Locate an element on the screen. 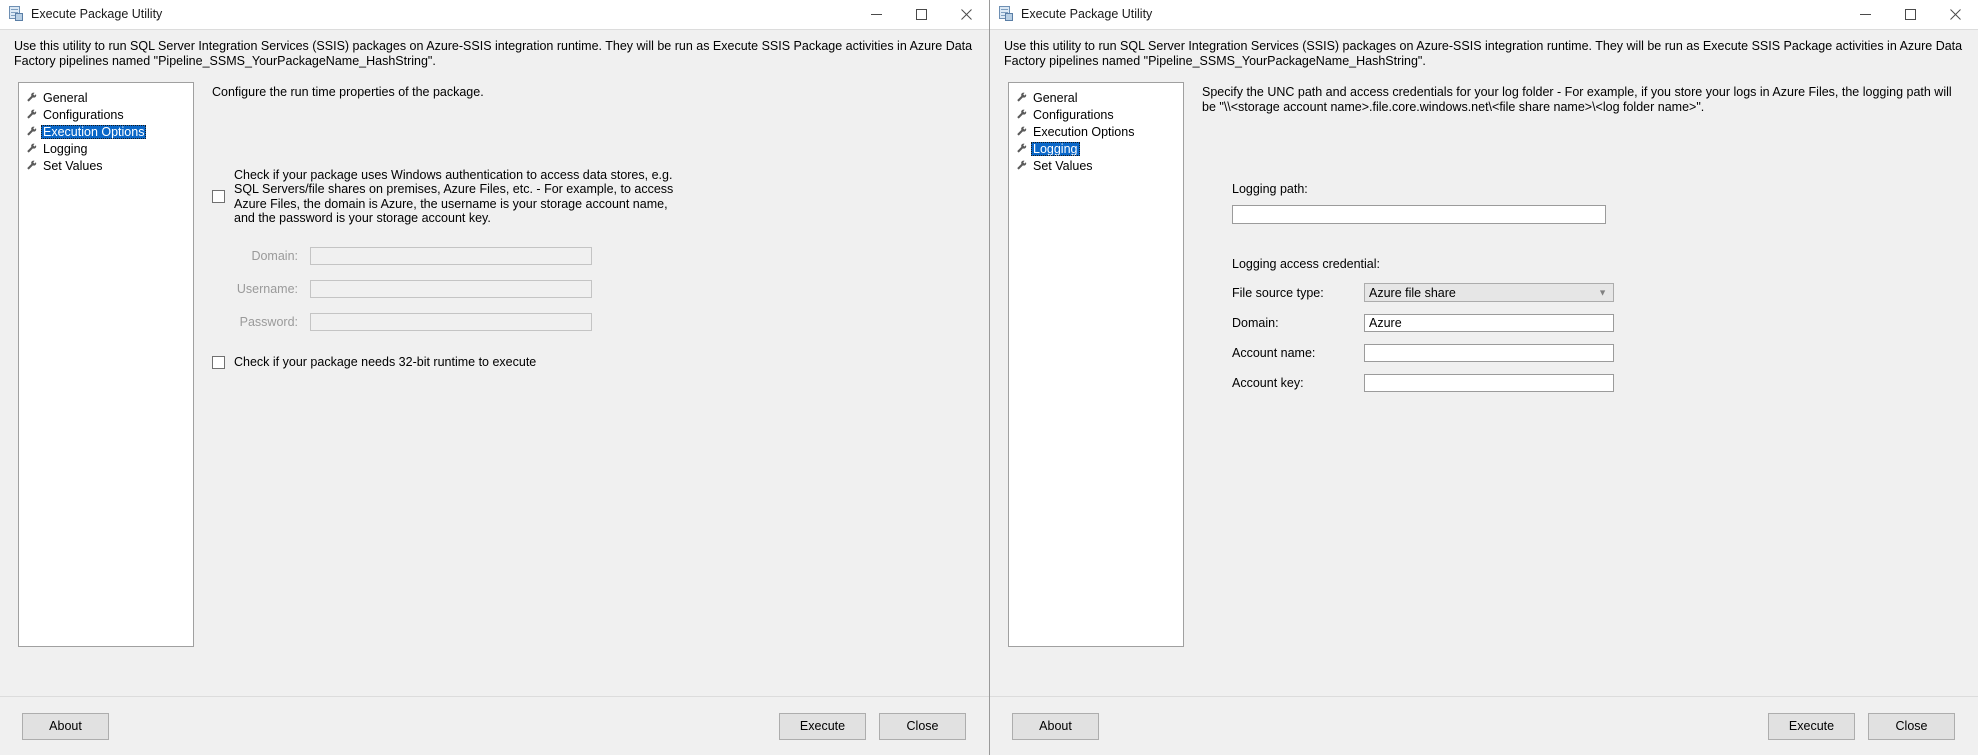 This screenshot has height=755, width=1978. account-key-label: Account key: is located at coordinates (1268, 382).